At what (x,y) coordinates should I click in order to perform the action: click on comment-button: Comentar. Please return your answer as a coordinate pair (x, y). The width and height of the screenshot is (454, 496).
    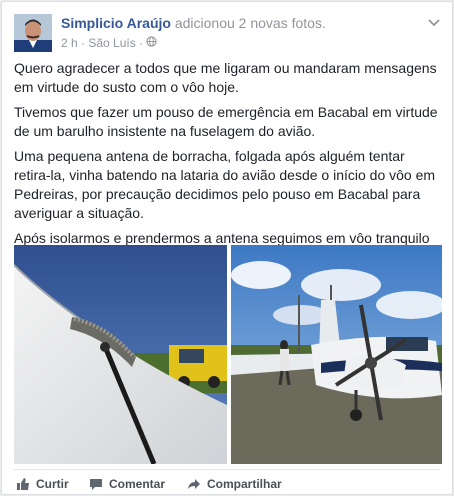
    Looking at the image, I should click on (127, 484).